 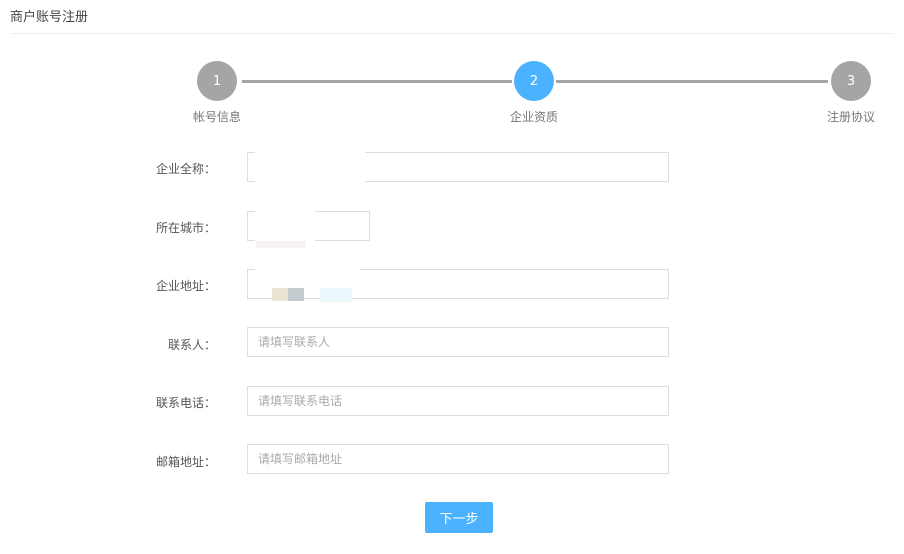 I want to click on phone-input, so click(x=458, y=401).